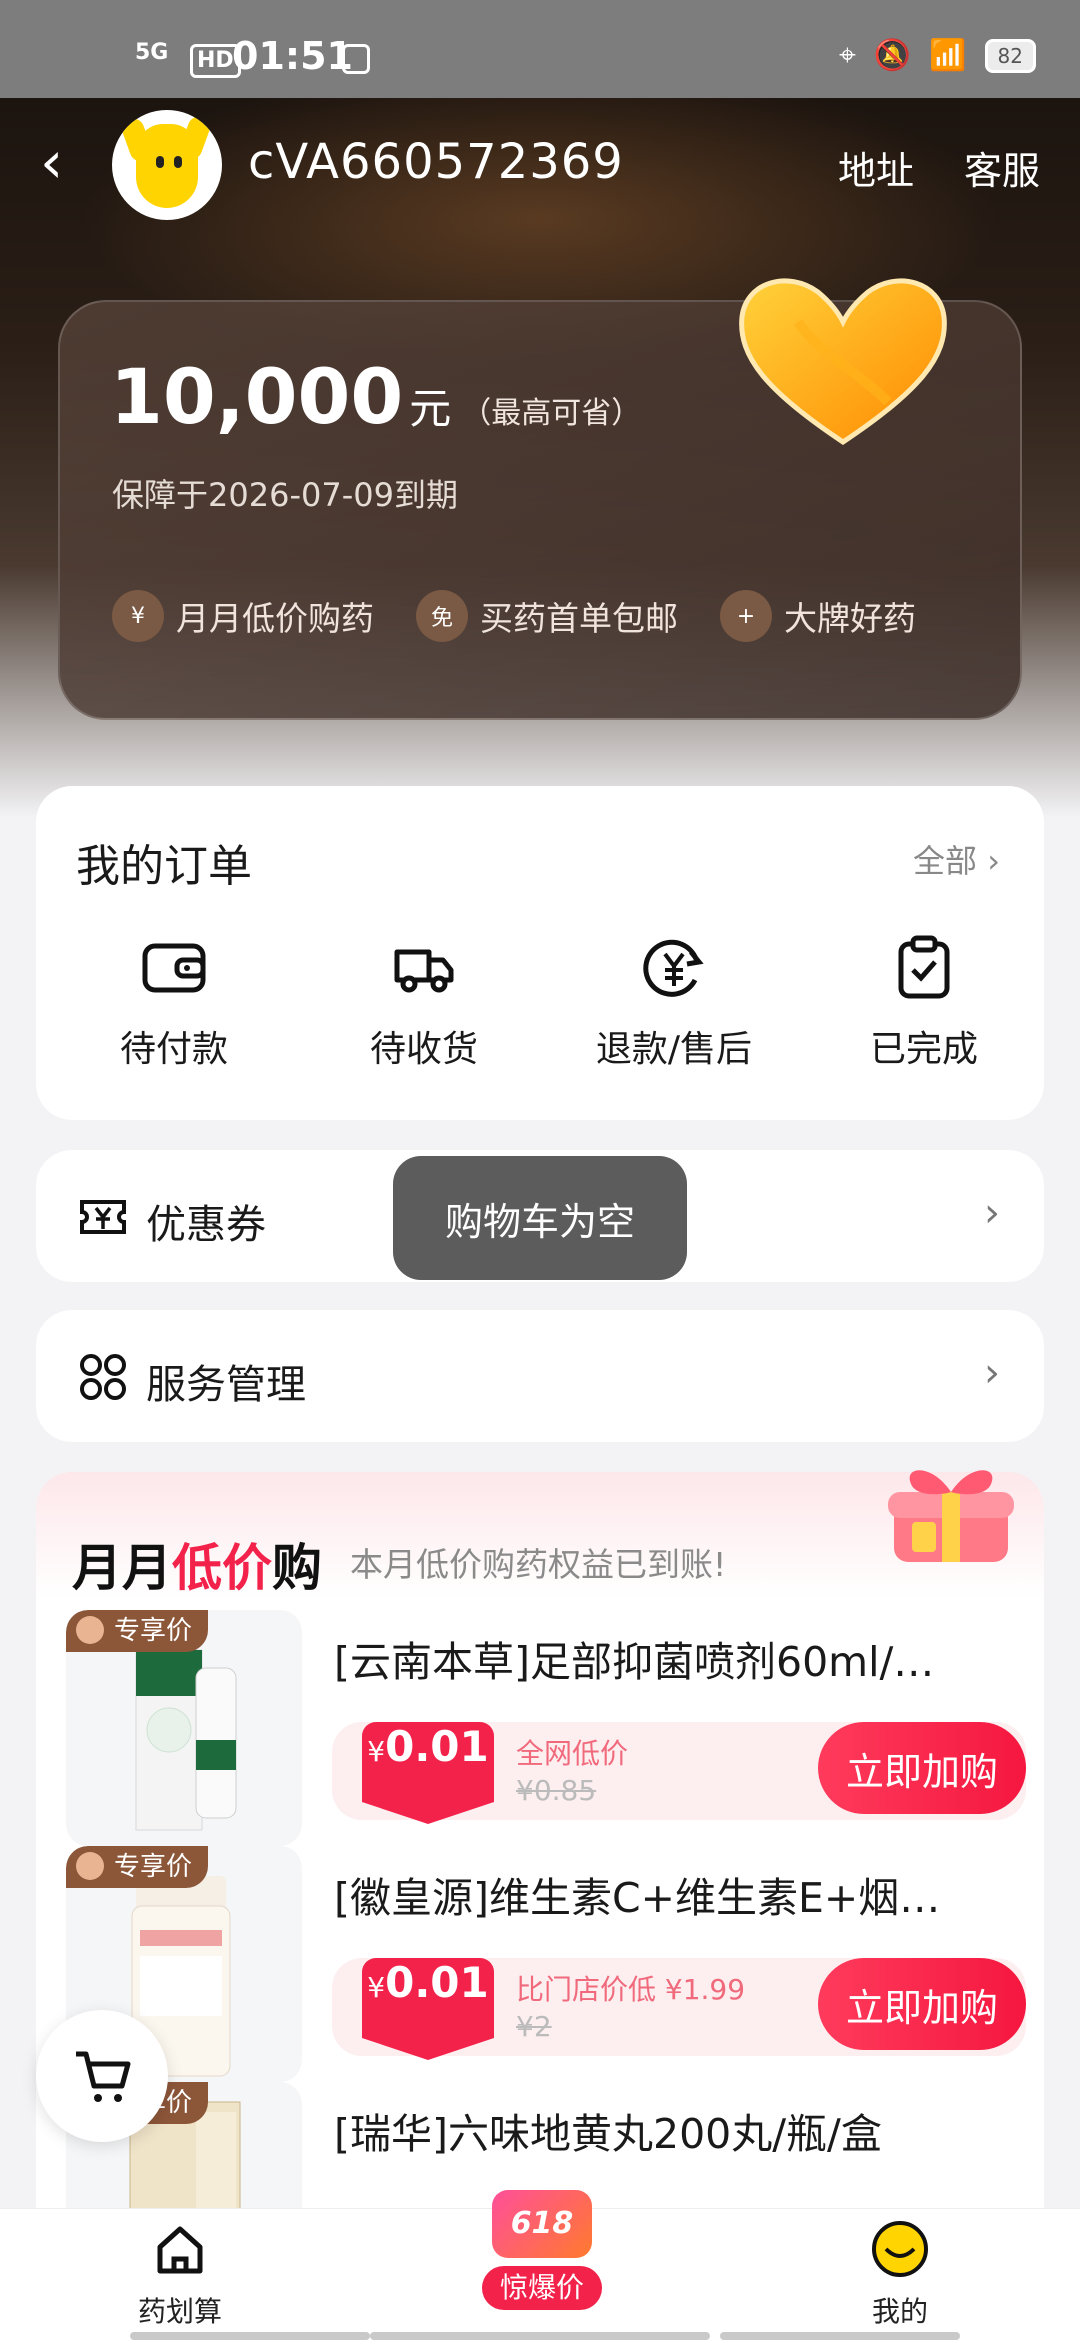  What do you see at coordinates (542, 2288) in the screenshot?
I see `promo-label: 惊爆价` at bounding box center [542, 2288].